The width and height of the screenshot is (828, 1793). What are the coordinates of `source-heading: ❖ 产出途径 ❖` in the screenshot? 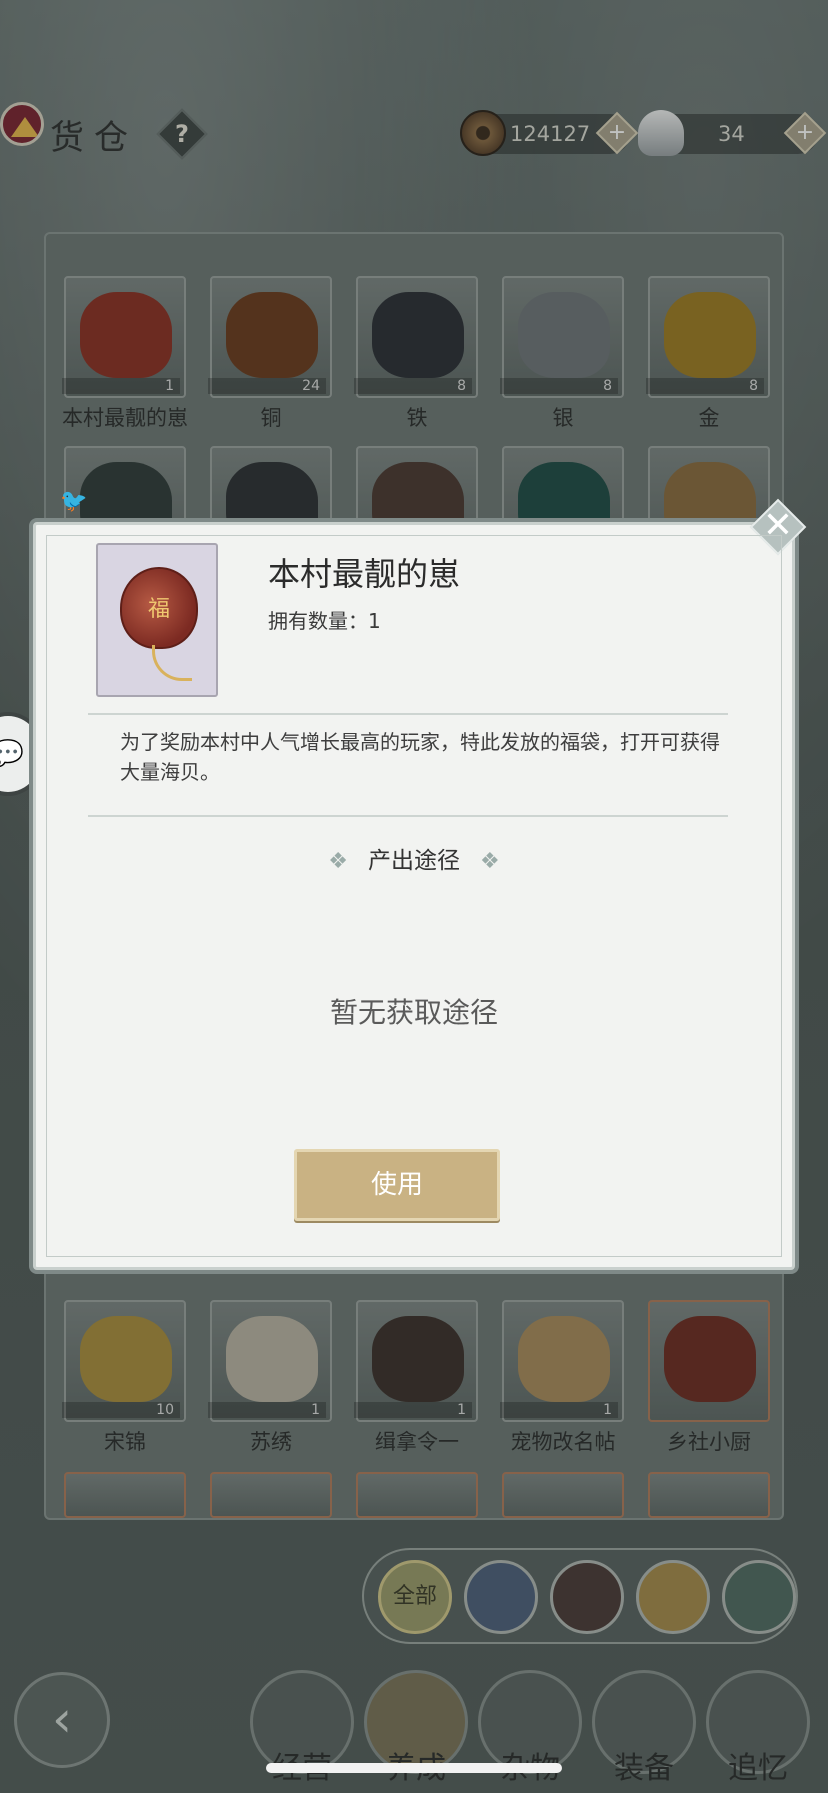 It's located at (414, 858).